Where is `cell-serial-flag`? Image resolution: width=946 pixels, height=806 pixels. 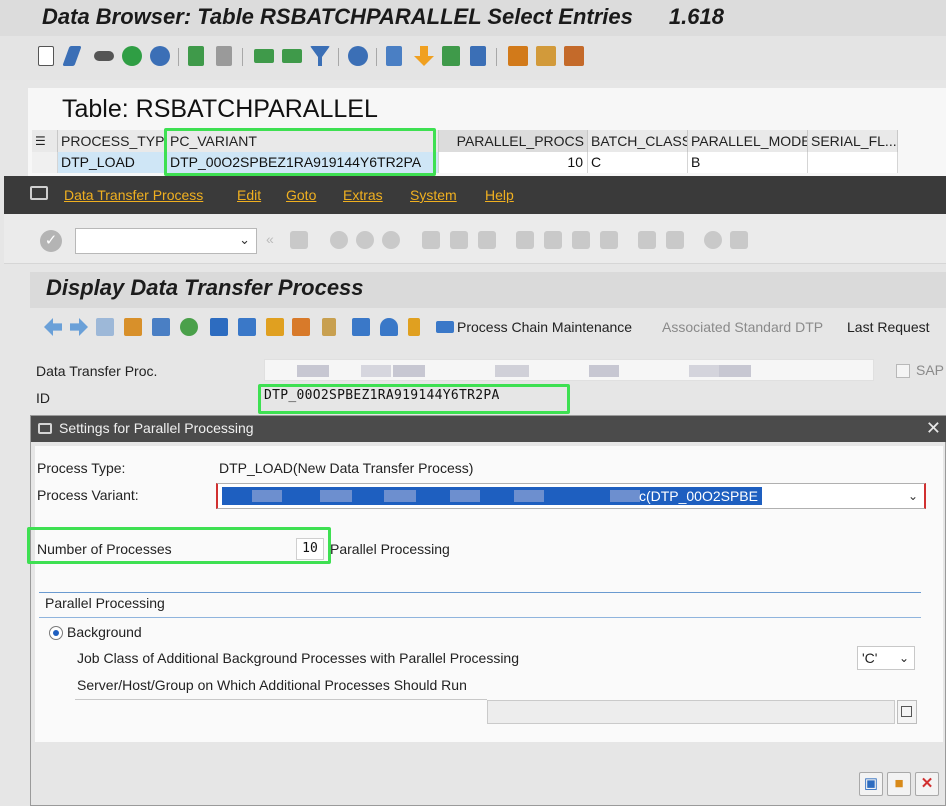
cell-serial-flag is located at coordinates (853, 162).